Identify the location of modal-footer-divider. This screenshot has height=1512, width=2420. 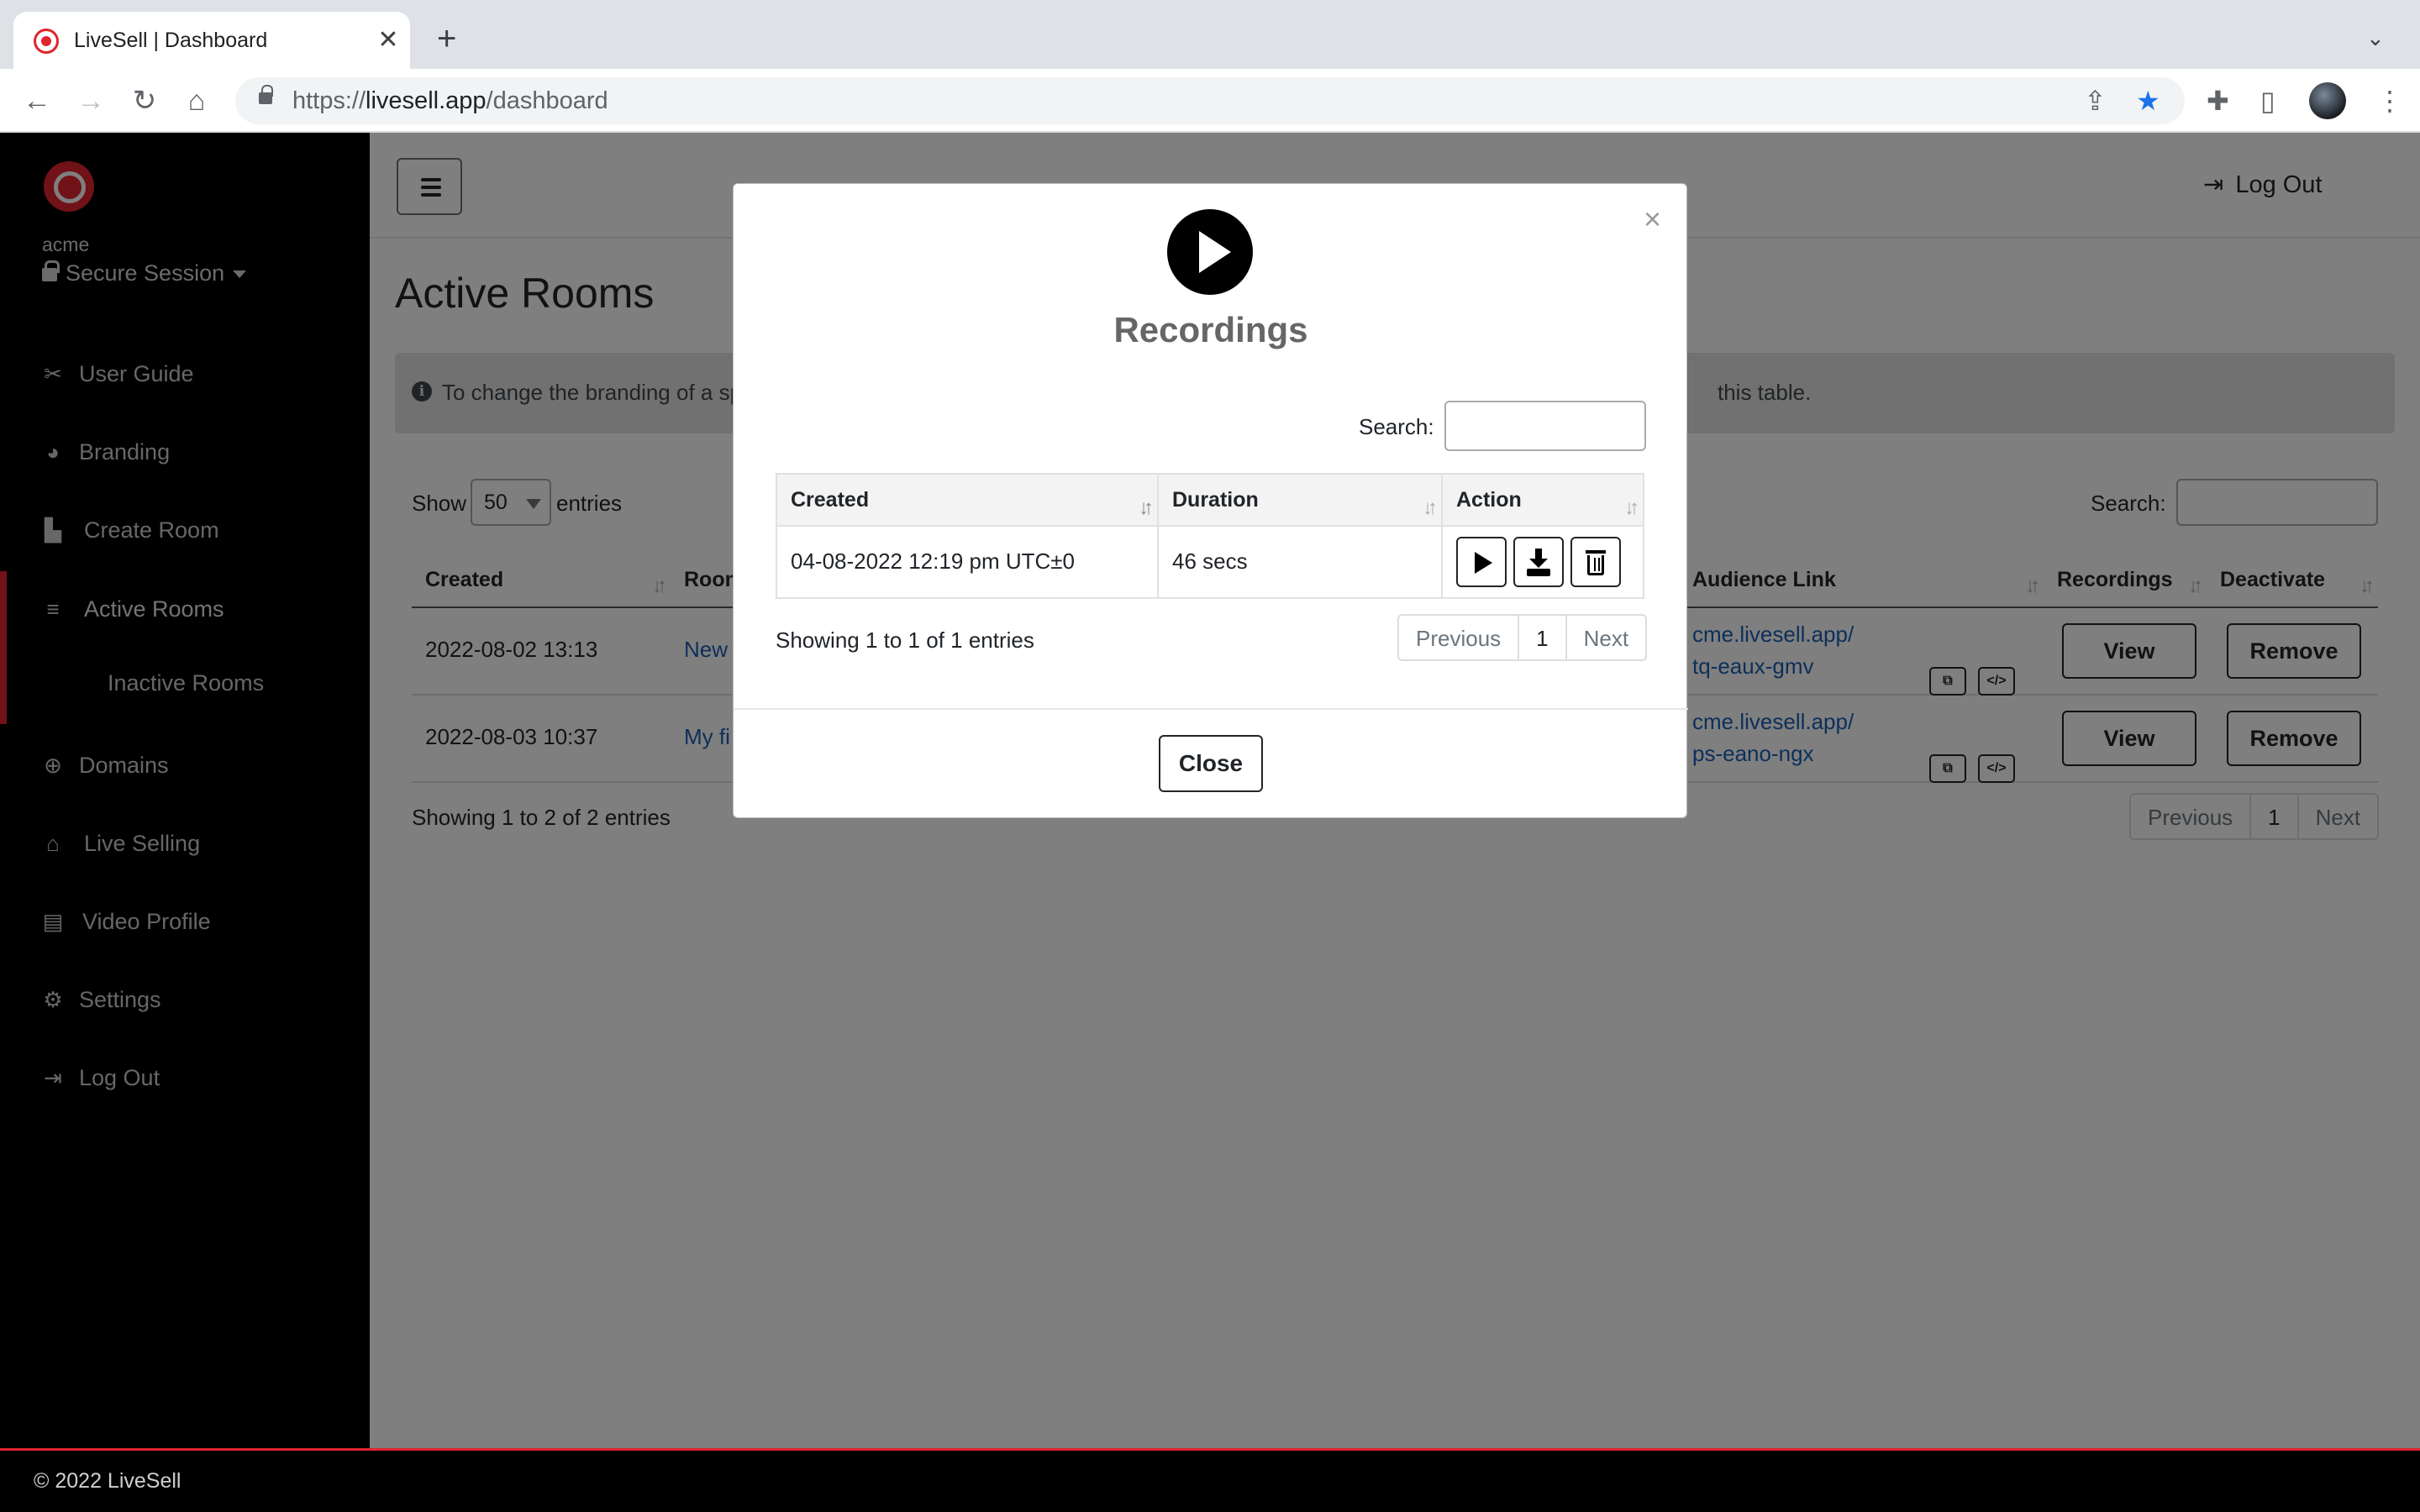
(1211, 709).